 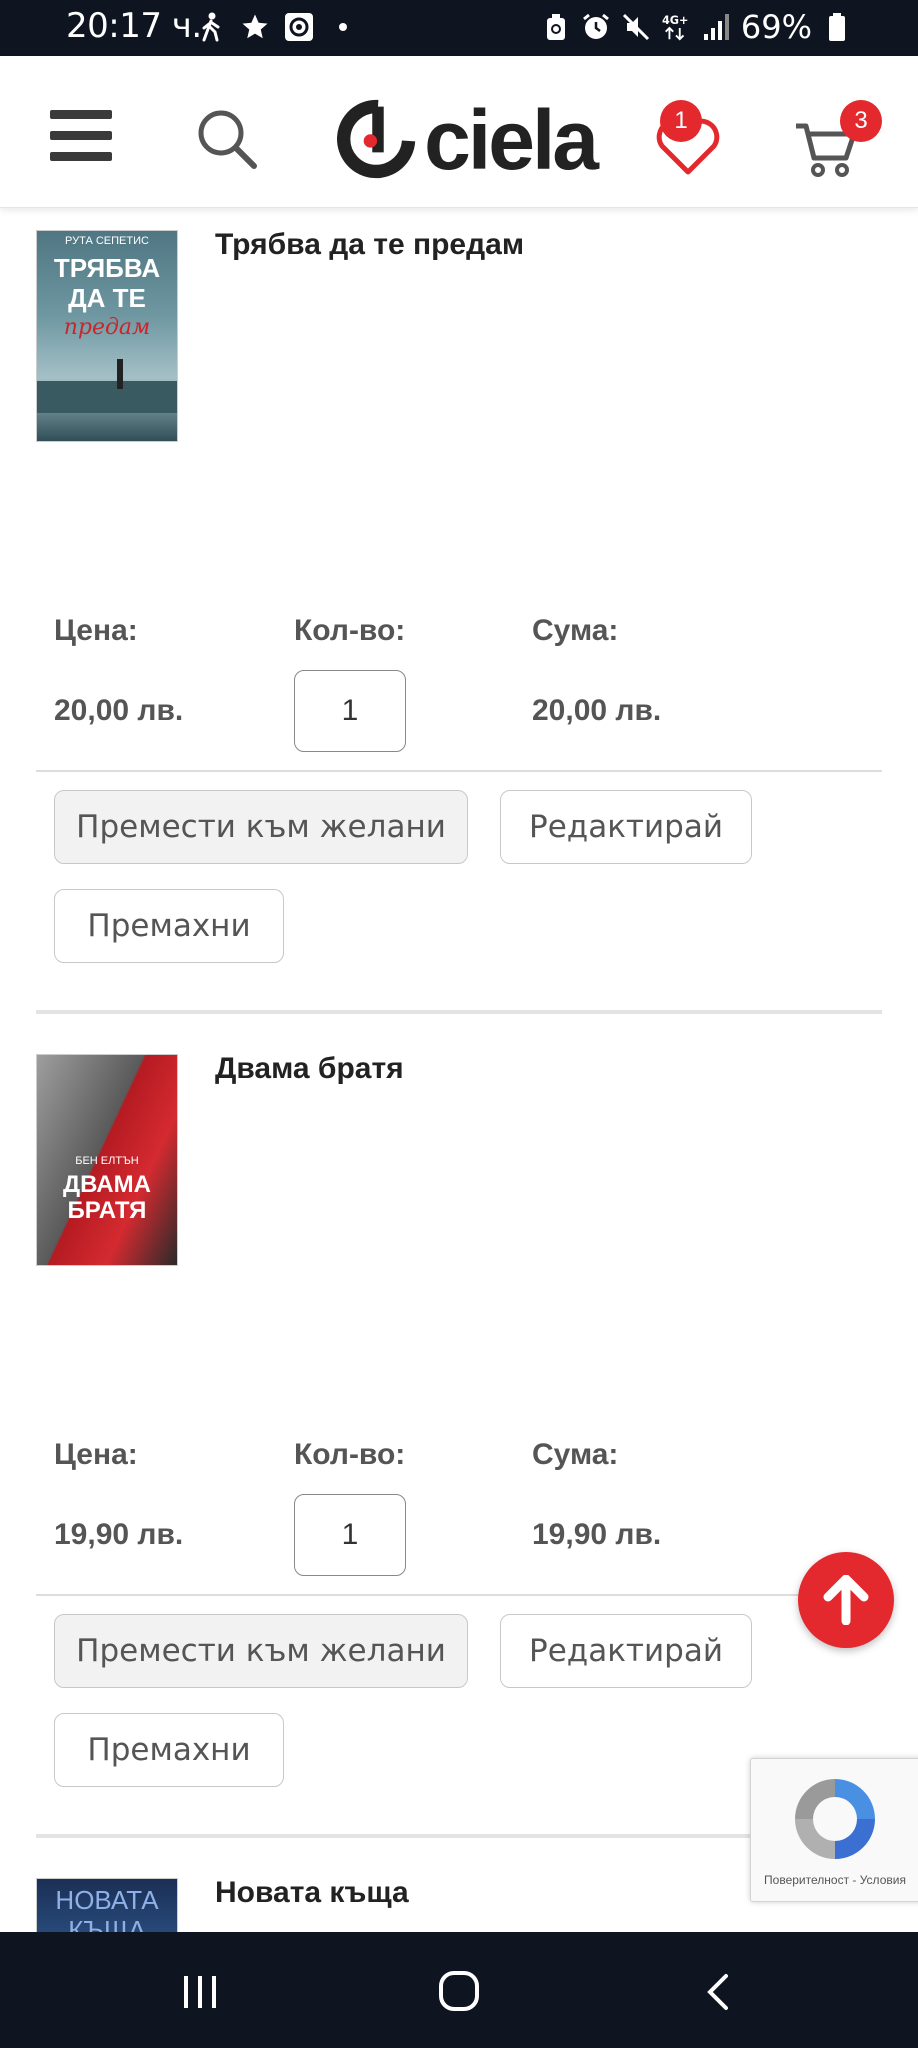 What do you see at coordinates (107, 327) in the screenshot?
I see `cover-title-script: предам` at bounding box center [107, 327].